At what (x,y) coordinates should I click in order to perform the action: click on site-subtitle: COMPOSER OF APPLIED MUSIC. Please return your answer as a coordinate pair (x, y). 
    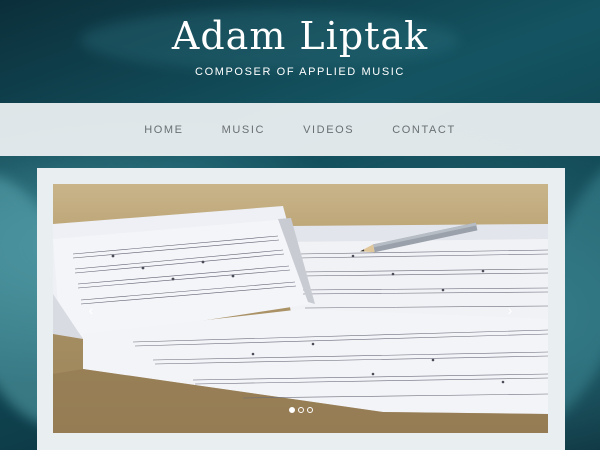
    Looking at the image, I should click on (300, 72).